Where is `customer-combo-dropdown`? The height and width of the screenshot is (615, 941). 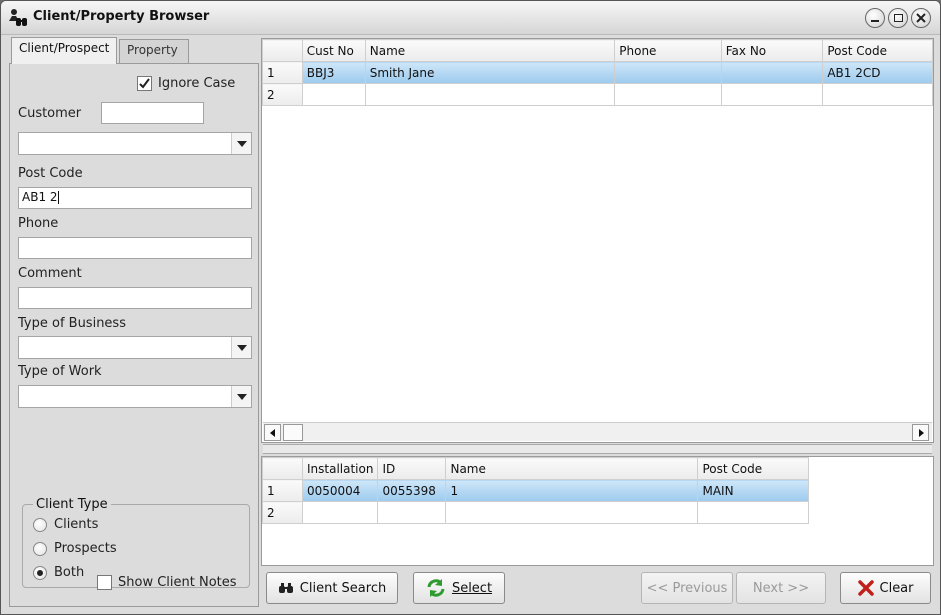 customer-combo-dropdown is located at coordinates (241, 143).